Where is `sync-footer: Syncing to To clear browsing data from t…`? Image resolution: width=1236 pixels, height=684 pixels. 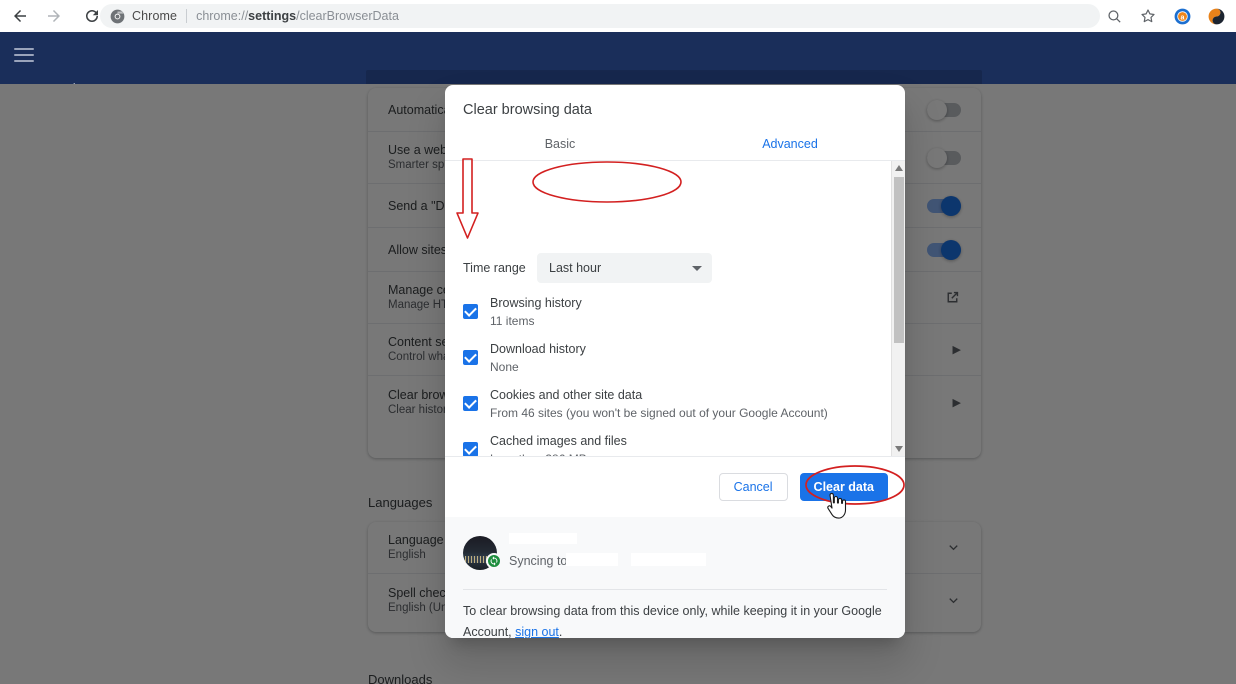 sync-footer: Syncing to To clear browsing data from t… is located at coordinates (675, 577).